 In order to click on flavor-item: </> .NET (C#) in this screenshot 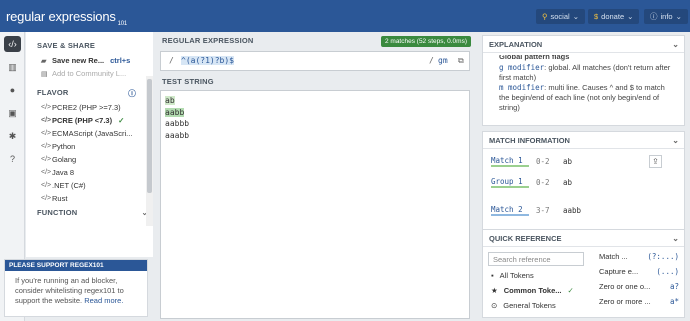, I will do `click(89, 185)`.